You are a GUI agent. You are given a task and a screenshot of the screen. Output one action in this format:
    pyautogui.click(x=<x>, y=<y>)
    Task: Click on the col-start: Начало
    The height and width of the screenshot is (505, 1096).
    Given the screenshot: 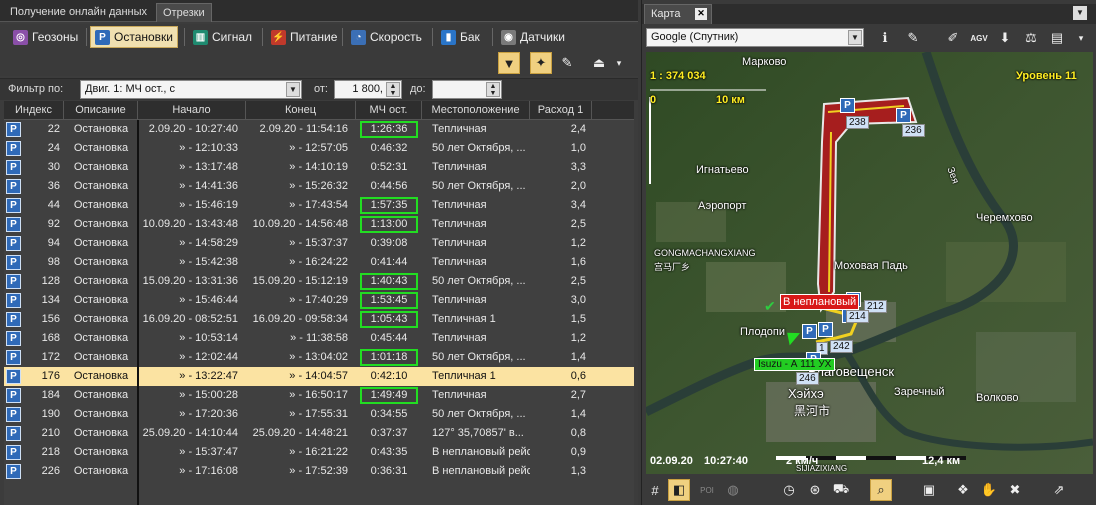 What is the action you would take?
    pyautogui.click(x=192, y=110)
    